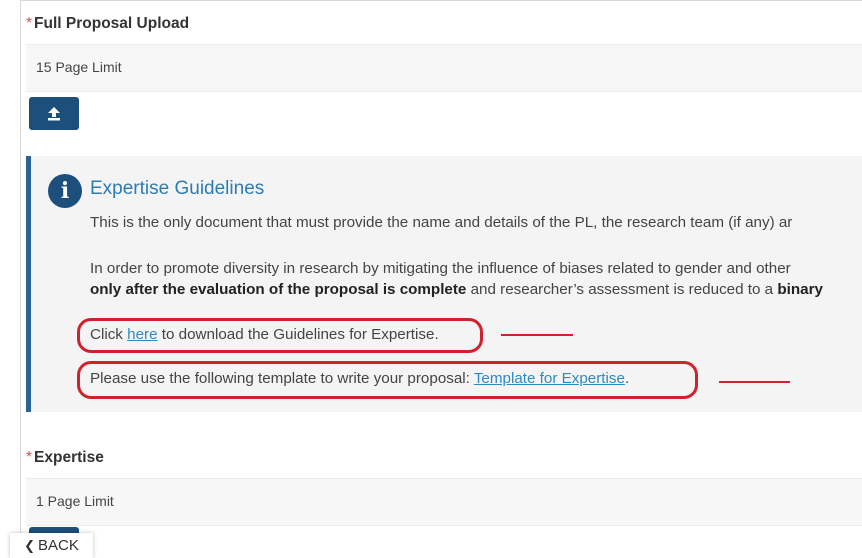 The height and width of the screenshot is (558, 862). What do you see at coordinates (444, 502) in the screenshot?
I see `expertise-page-limit-bar: 1 Page Limit` at bounding box center [444, 502].